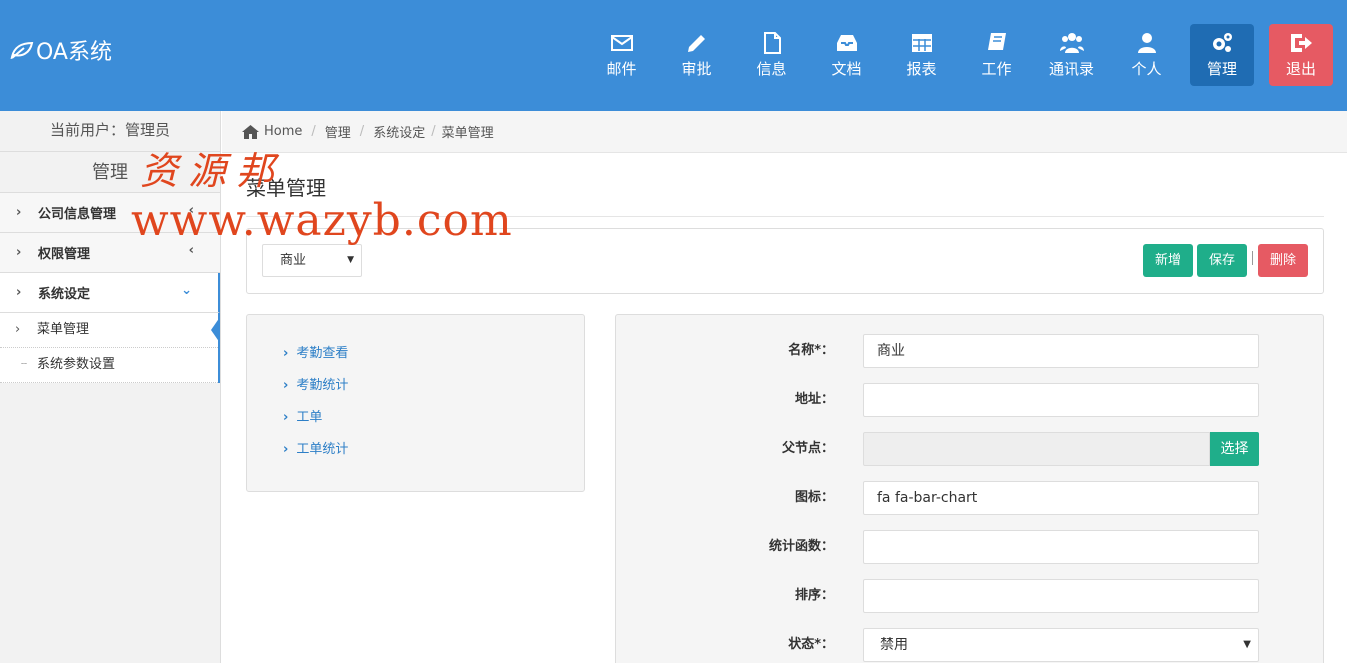  Describe the element at coordinates (110, 293) in the screenshot. I see `sidebar-group-system-settings: › 系统设定 ⌄` at that location.